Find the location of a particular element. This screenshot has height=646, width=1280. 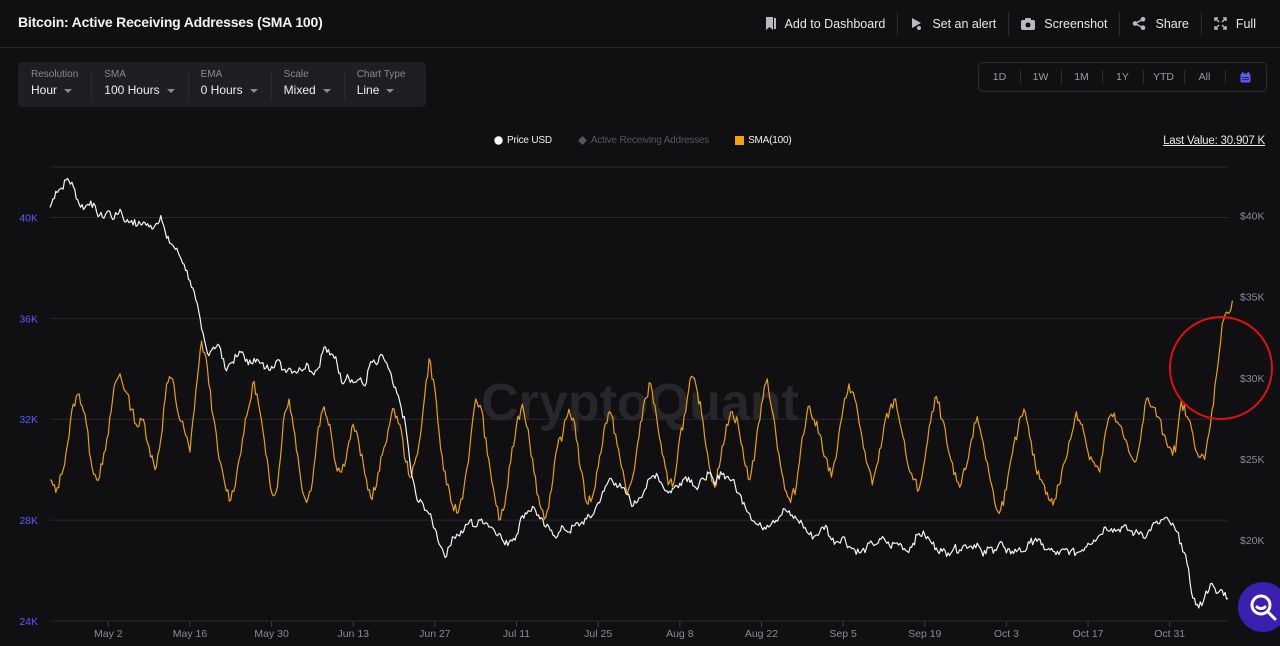

bell-icon is located at coordinates (917, 24).